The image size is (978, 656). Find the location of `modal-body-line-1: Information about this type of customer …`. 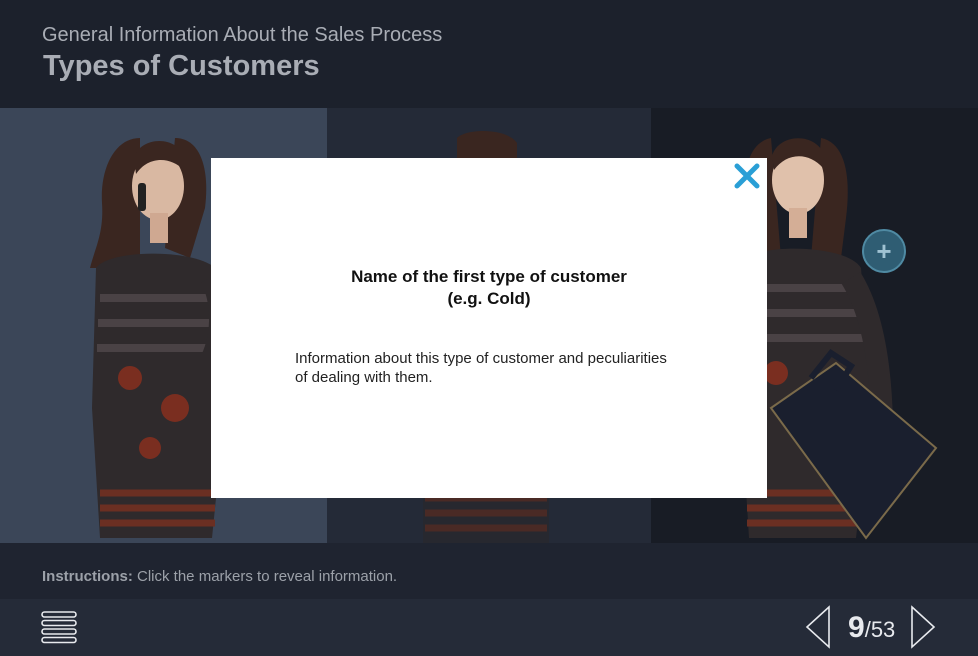

modal-body-line-1: Information about this type of customer … is located at coordinates (481, 358).